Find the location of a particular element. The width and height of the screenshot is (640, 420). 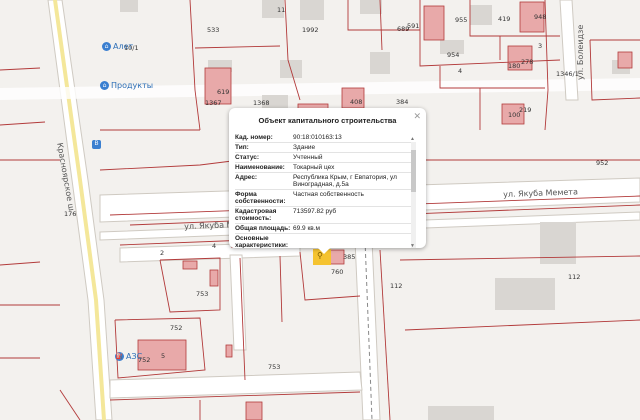

parcel-label: 619 is located at coordinates (223, 92).